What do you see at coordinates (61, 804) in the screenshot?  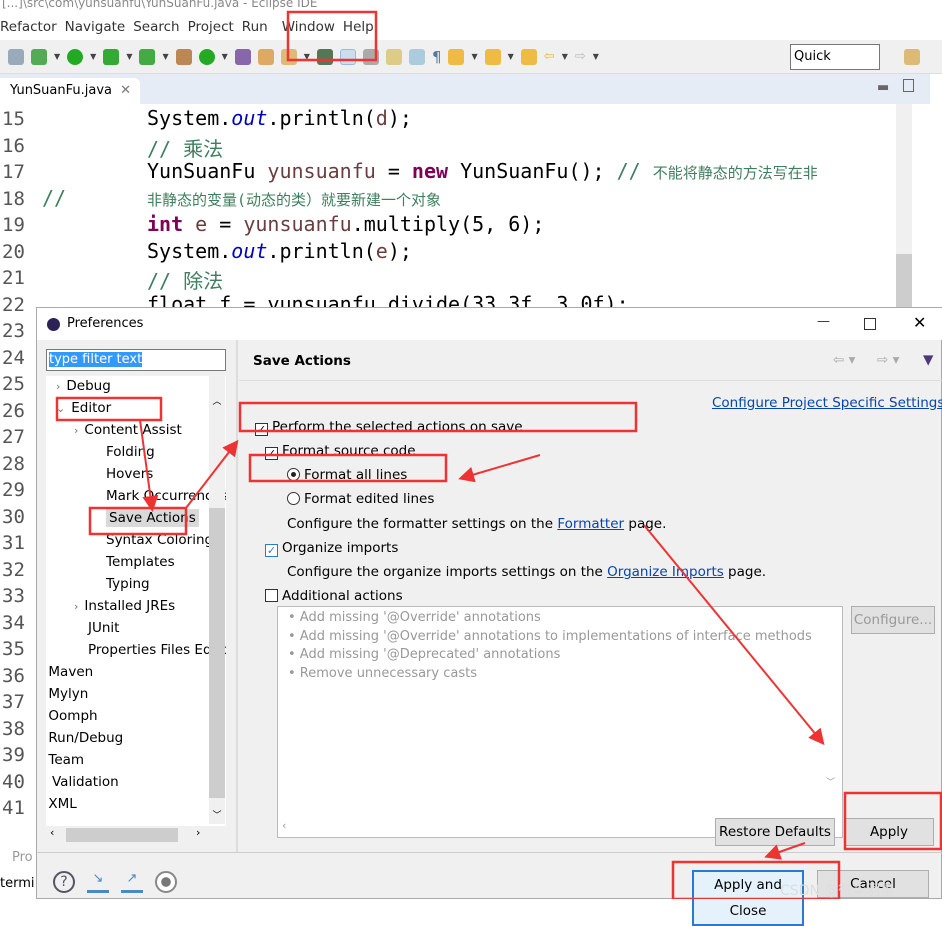 I see `tree-item: ›XML` at bounding box center [61, 804].